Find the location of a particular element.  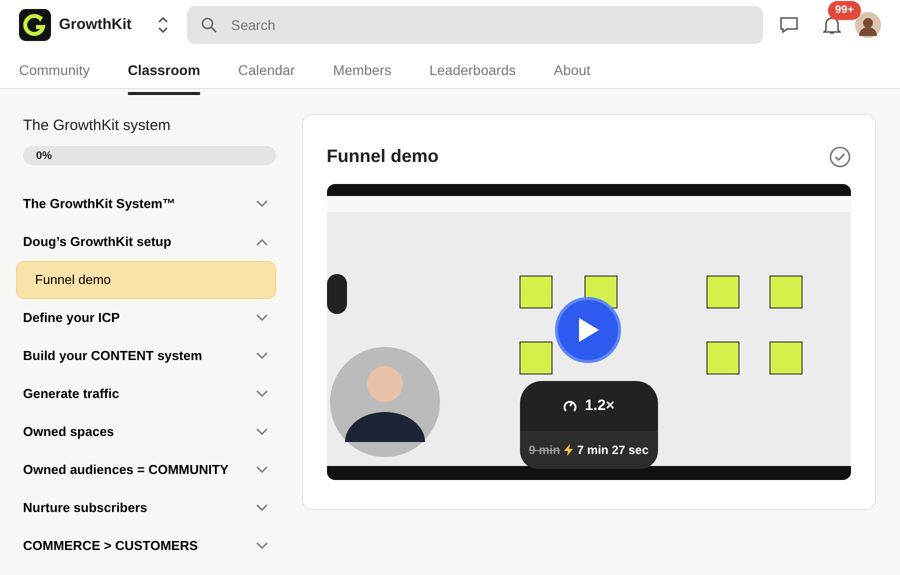

notification-count: 99+ is located at coordinates (844, 10).